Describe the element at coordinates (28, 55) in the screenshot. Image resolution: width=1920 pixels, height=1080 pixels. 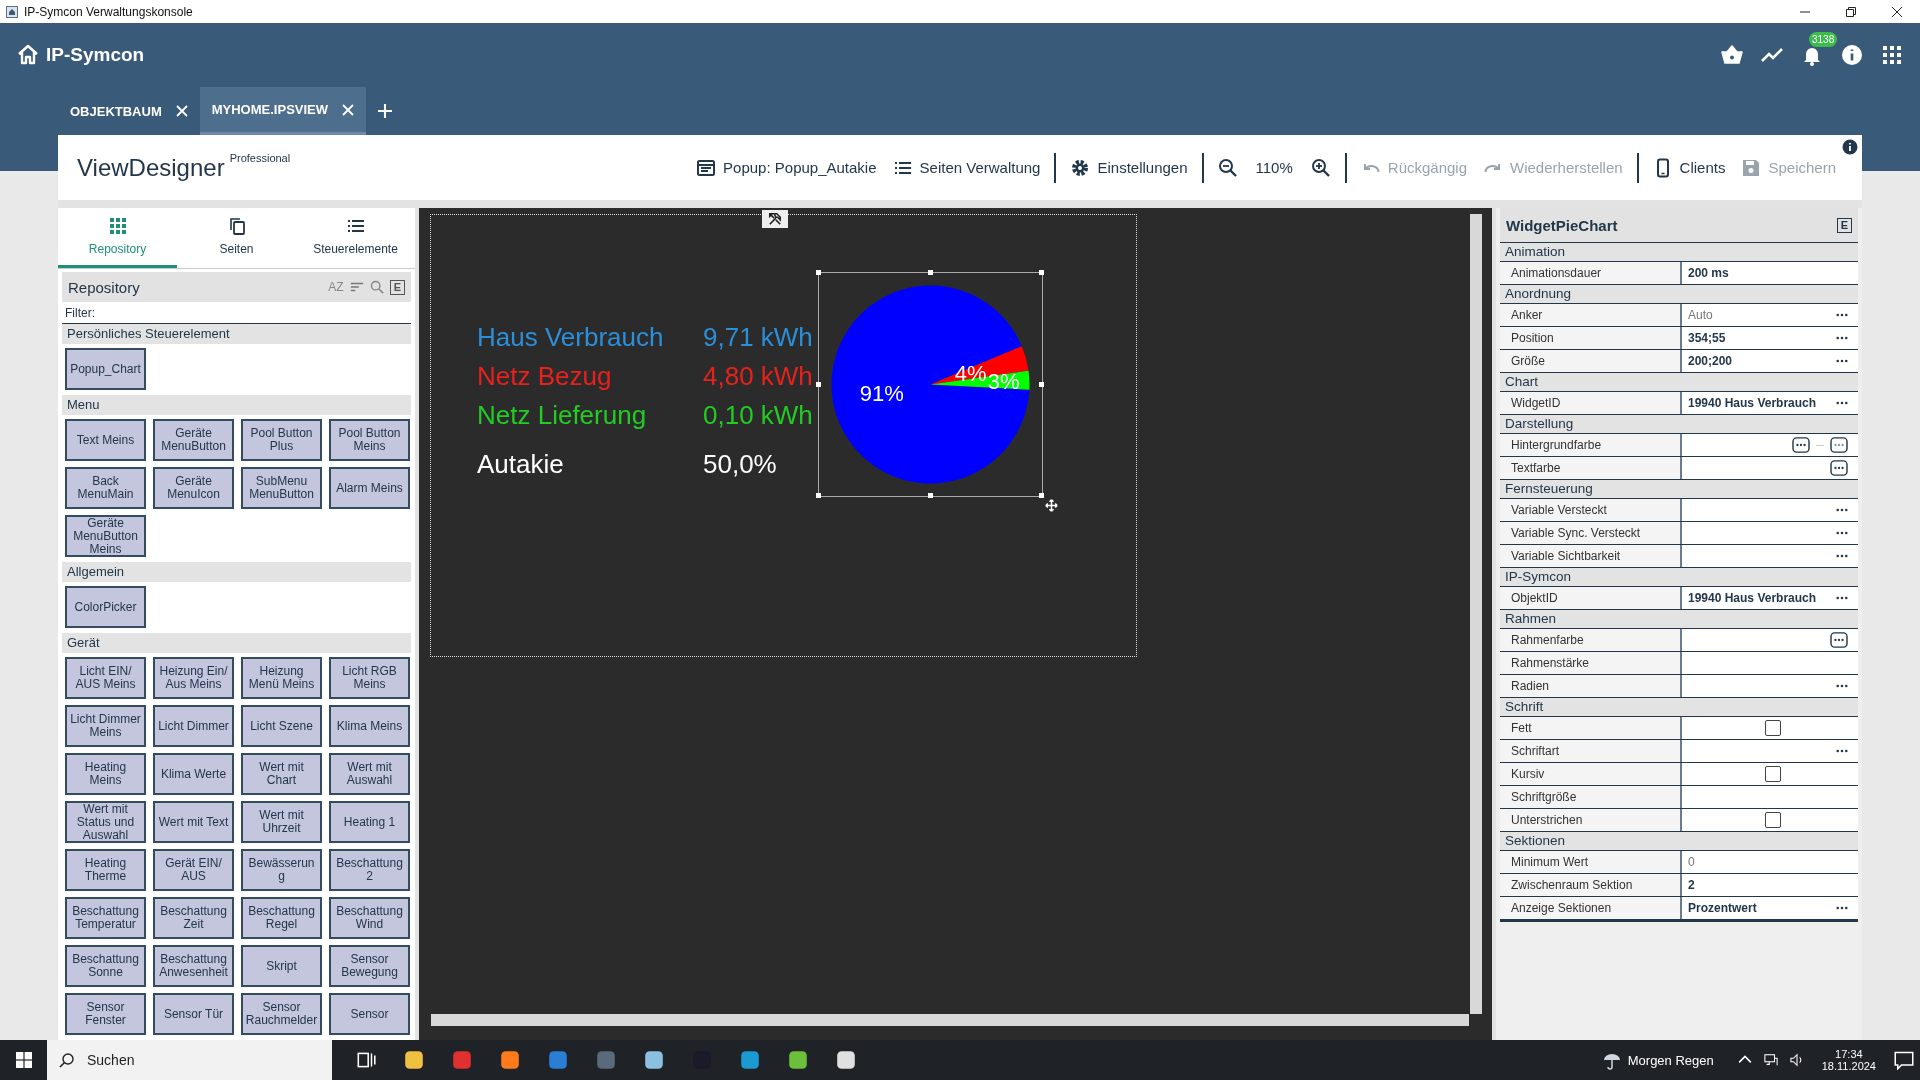
I see `home-icon` at that location.